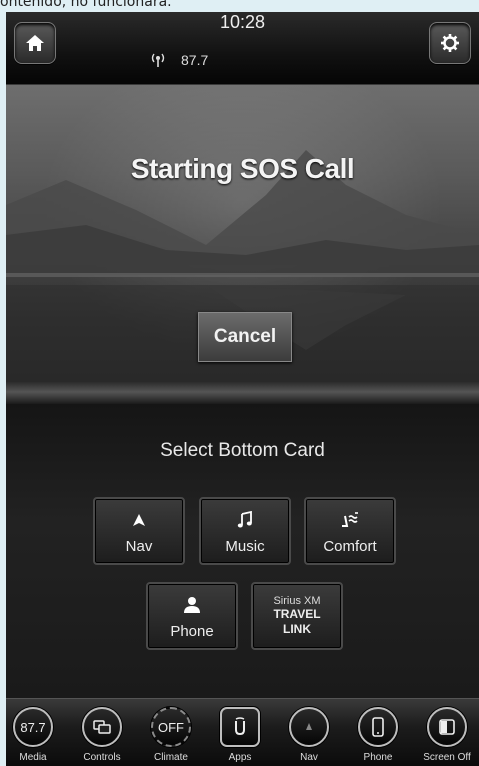  Describe the element at coordinates (192, 631) in the screenshot. I see `card-label: Phone` at that location.